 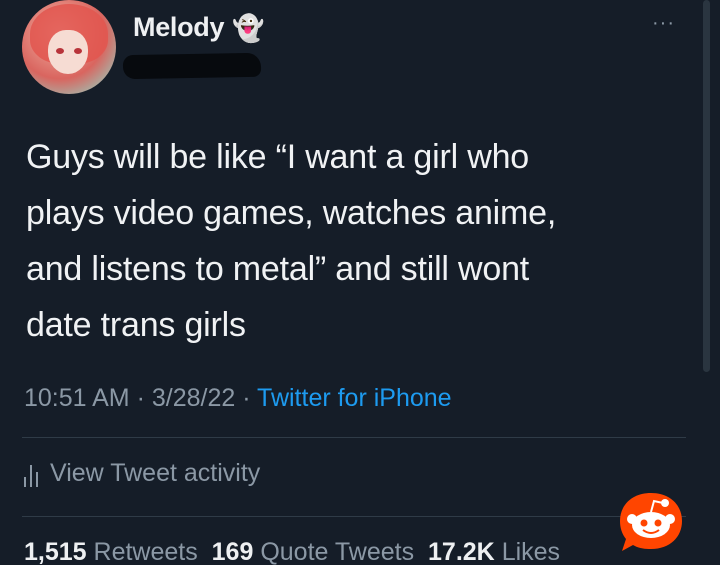 I want to click on retweets-stat: 1,515 Retweets, so click(x=111, y=551).